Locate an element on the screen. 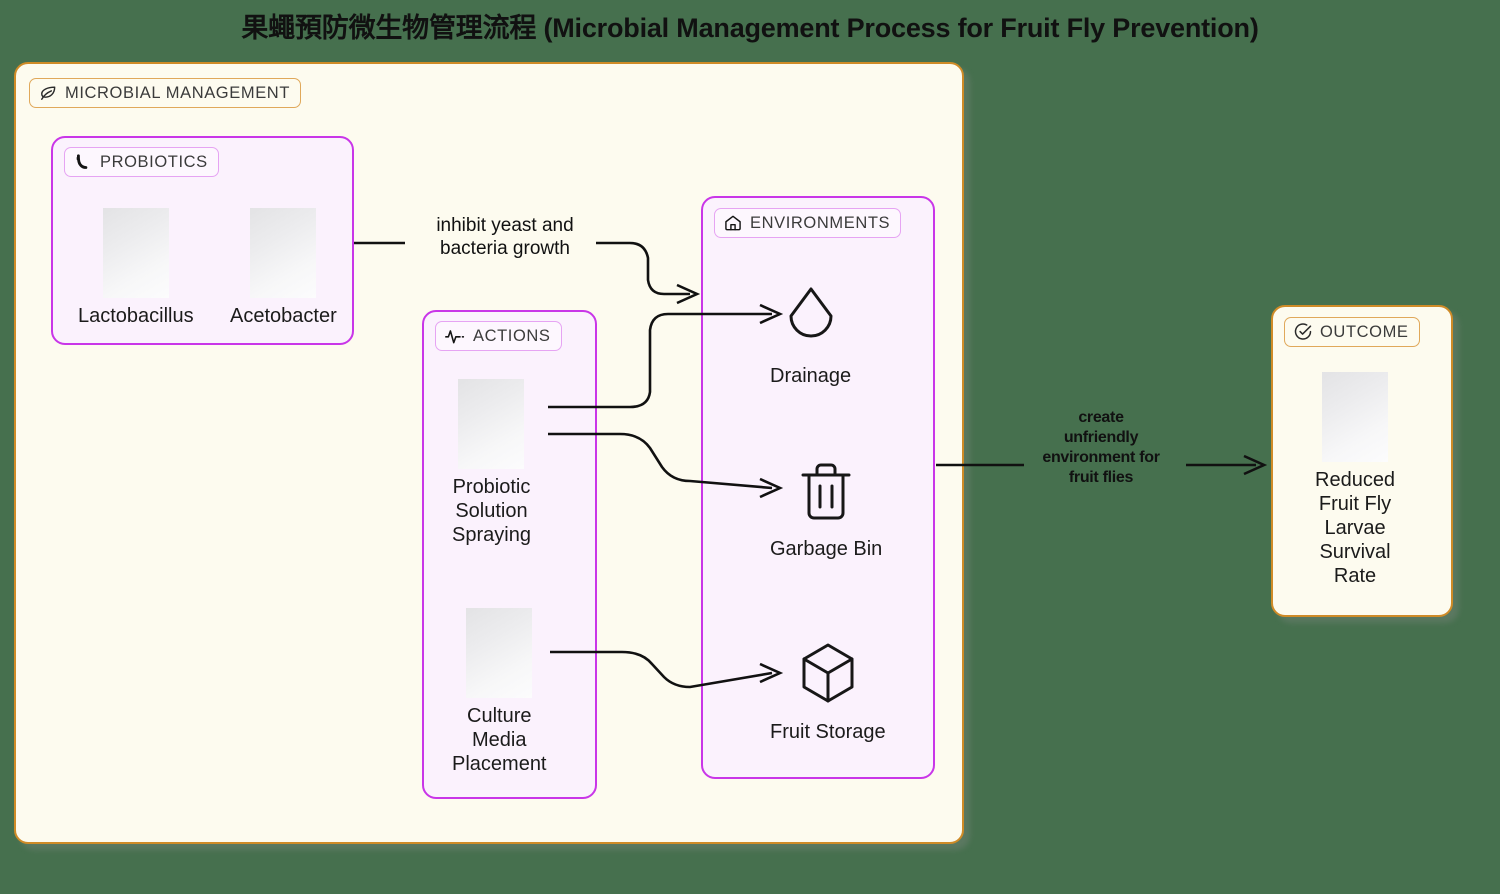 The height and width of the screenshot is (894, 1500). node-label: Culture Media Placement is located at coordinates (499, 740).